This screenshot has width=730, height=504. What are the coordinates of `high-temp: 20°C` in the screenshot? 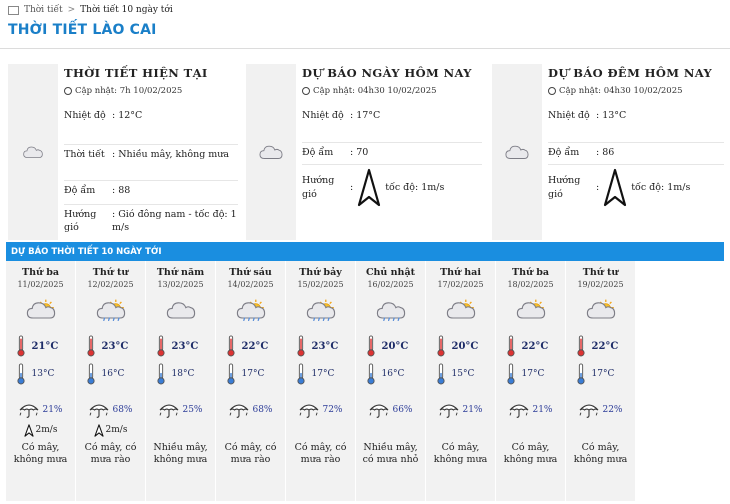 It's located at (390, 346).